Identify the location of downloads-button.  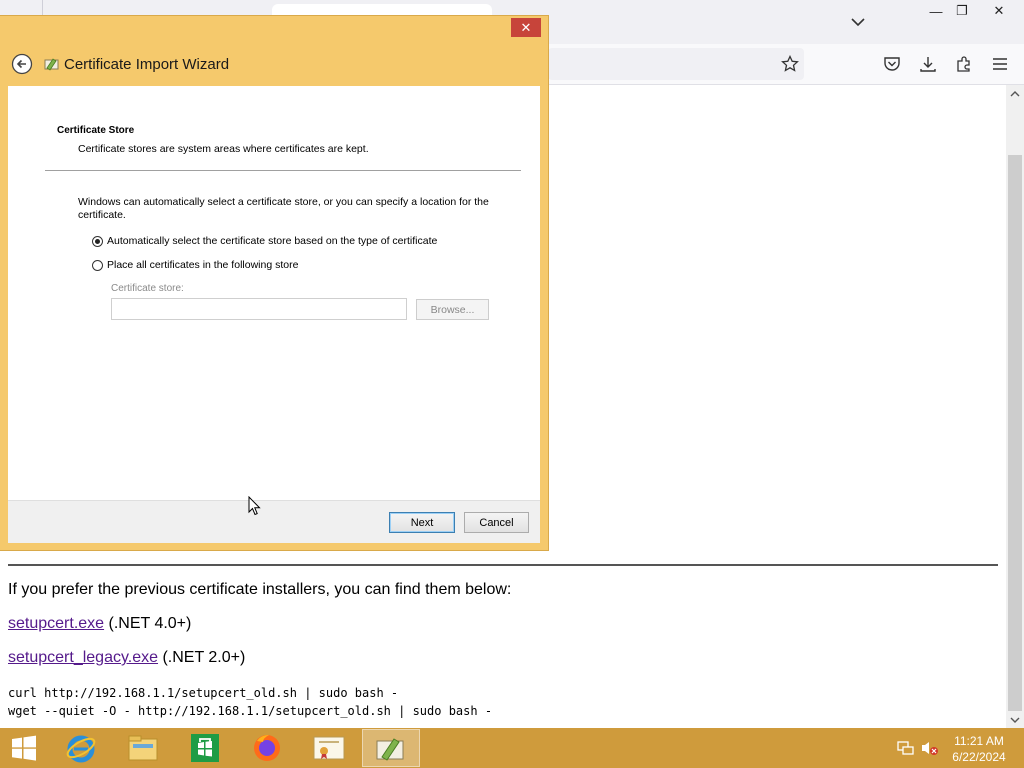
(928, 64).